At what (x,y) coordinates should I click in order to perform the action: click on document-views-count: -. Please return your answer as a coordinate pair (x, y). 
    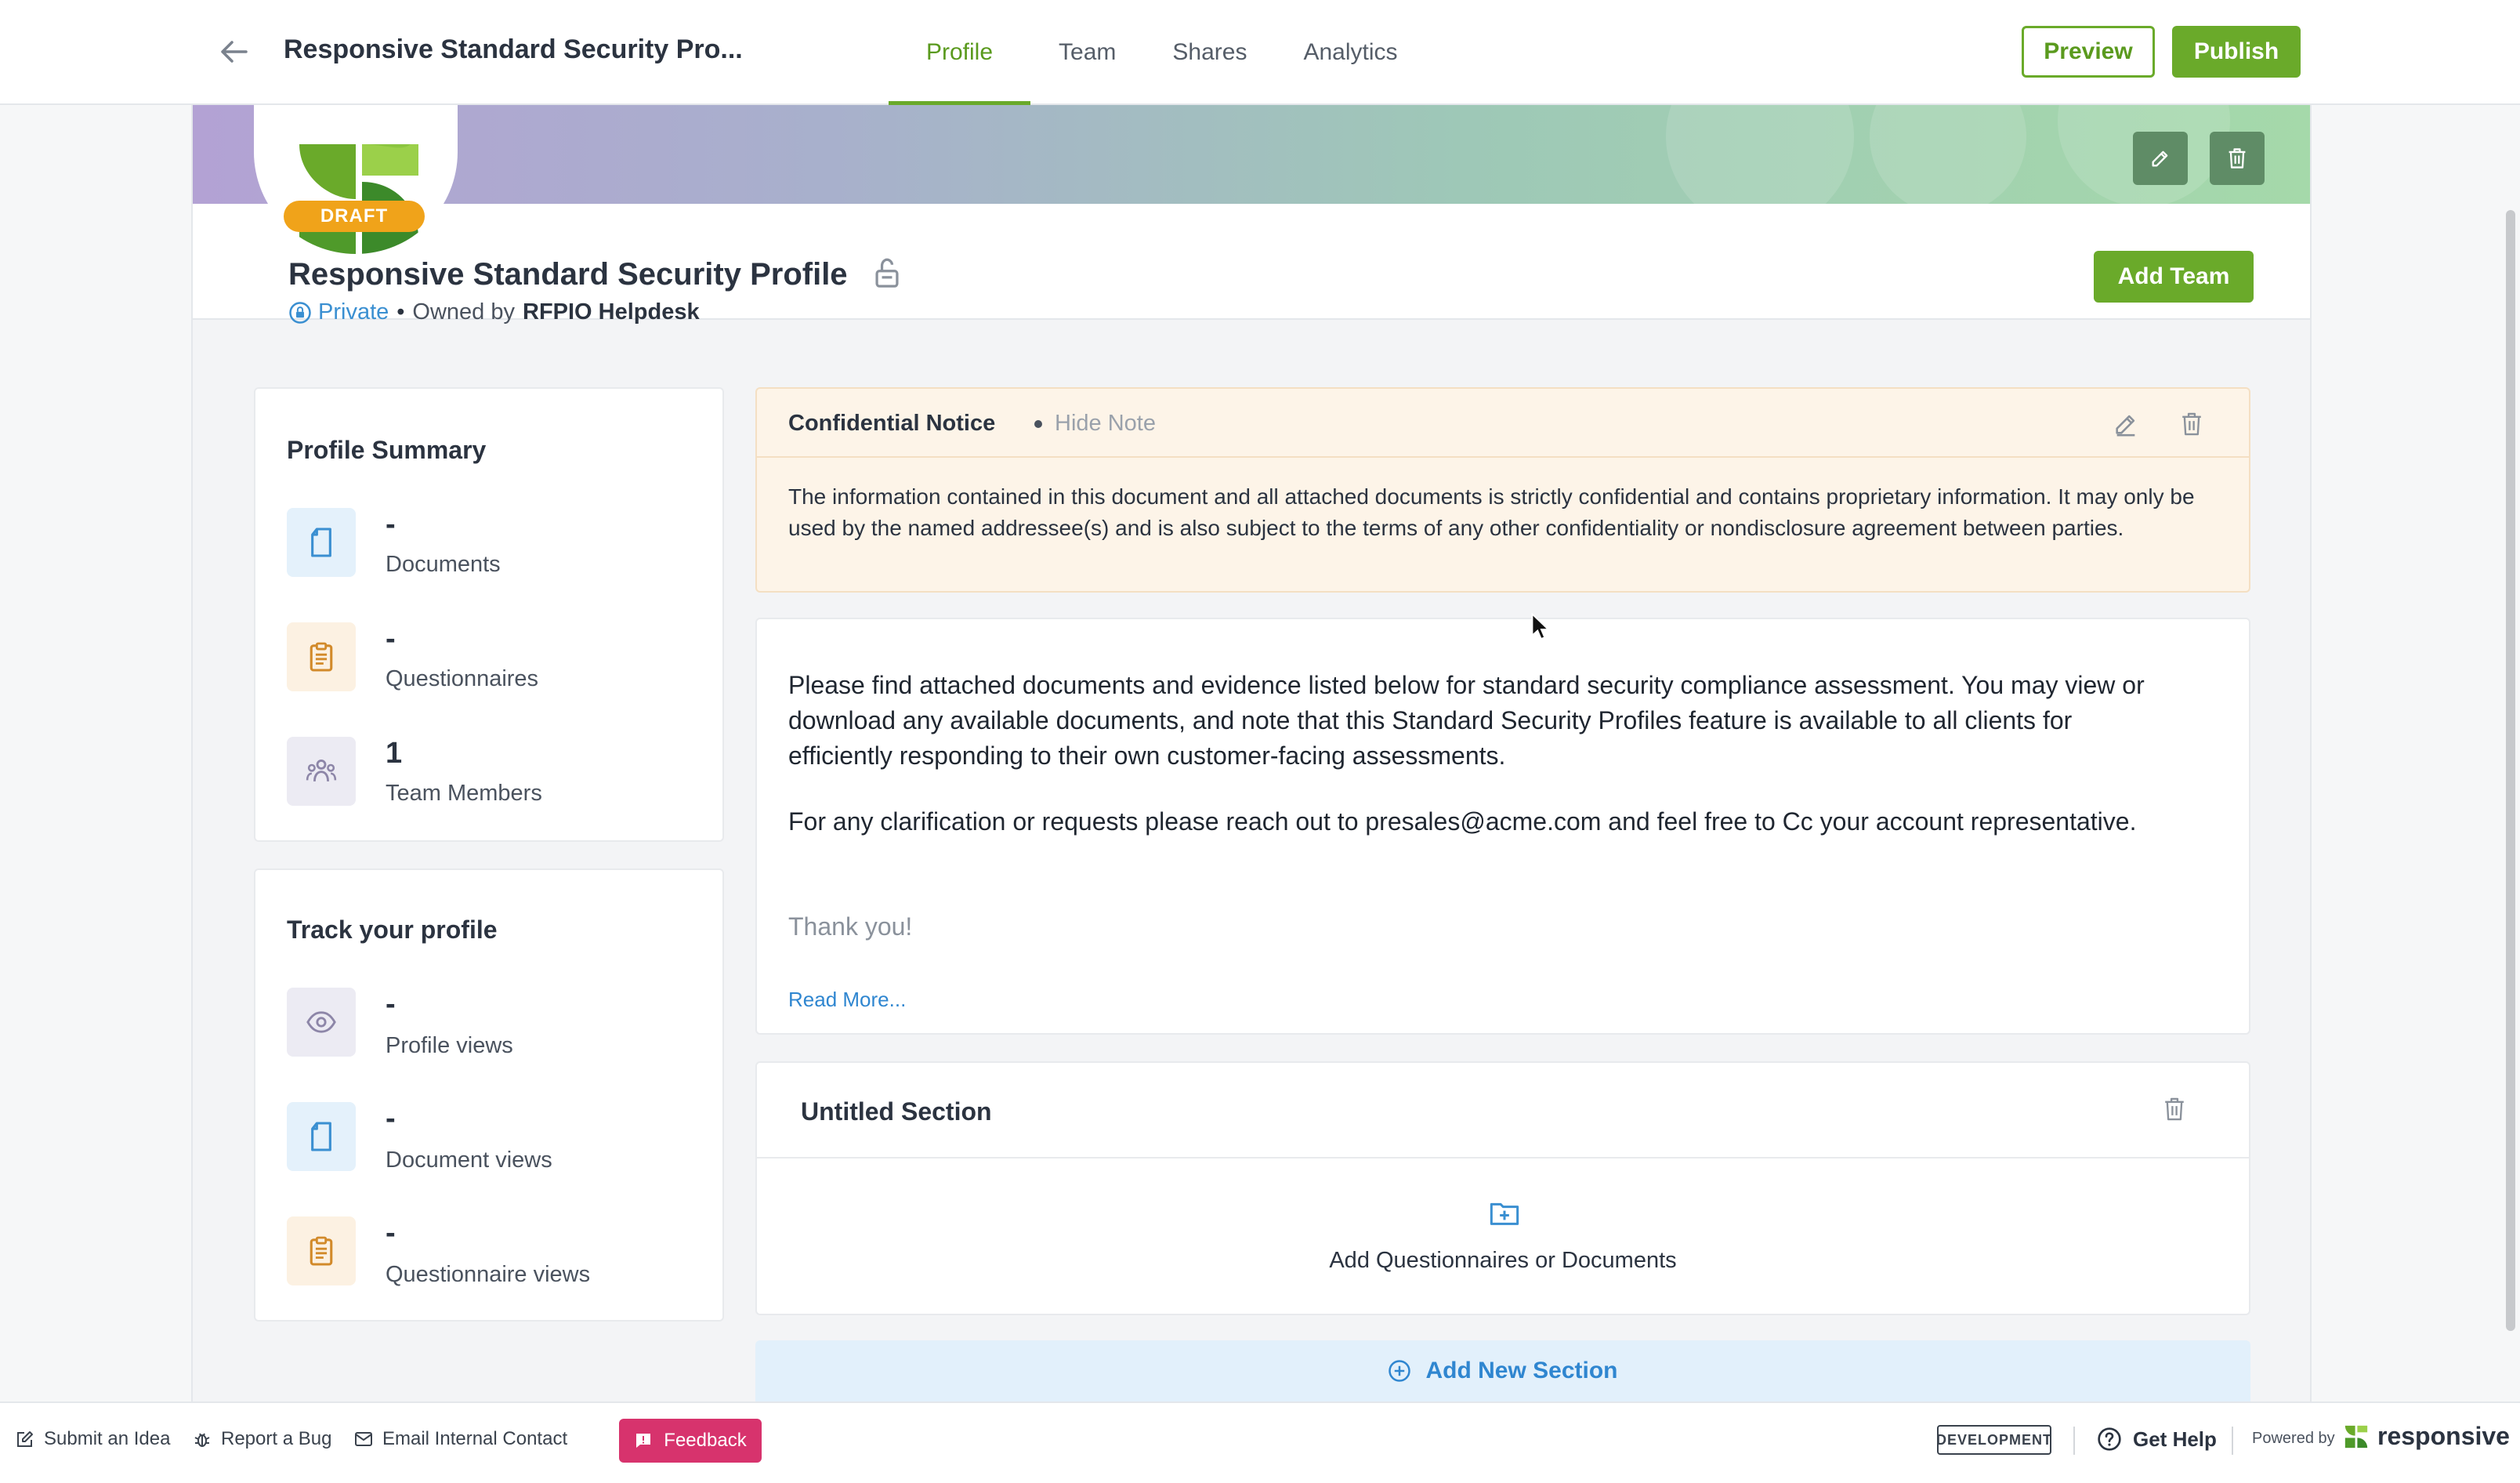
    Looking at the image, I should click on (391, 1119).